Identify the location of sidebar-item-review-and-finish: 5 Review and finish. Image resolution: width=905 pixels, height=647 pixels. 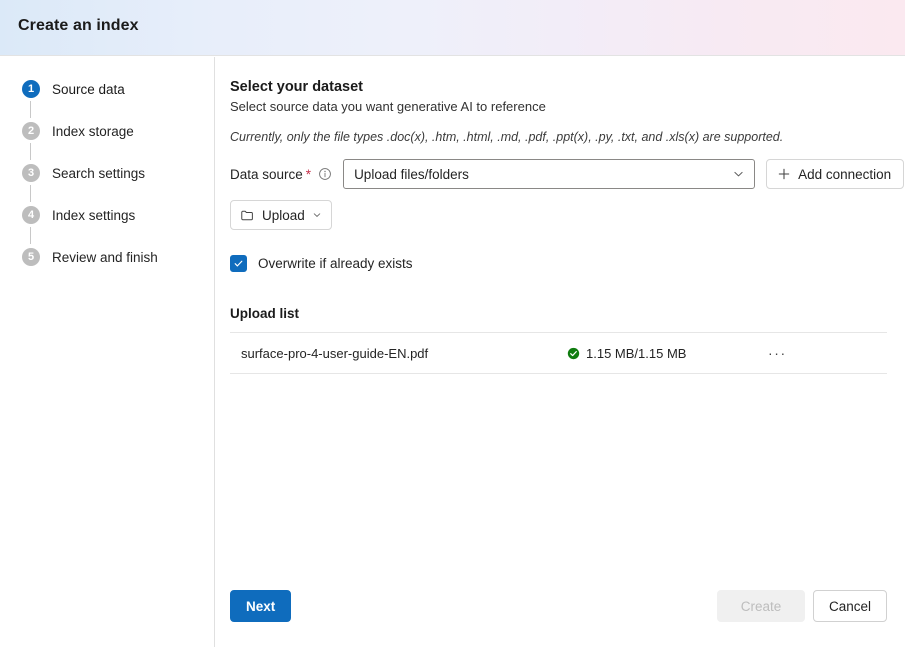
(90, 257).